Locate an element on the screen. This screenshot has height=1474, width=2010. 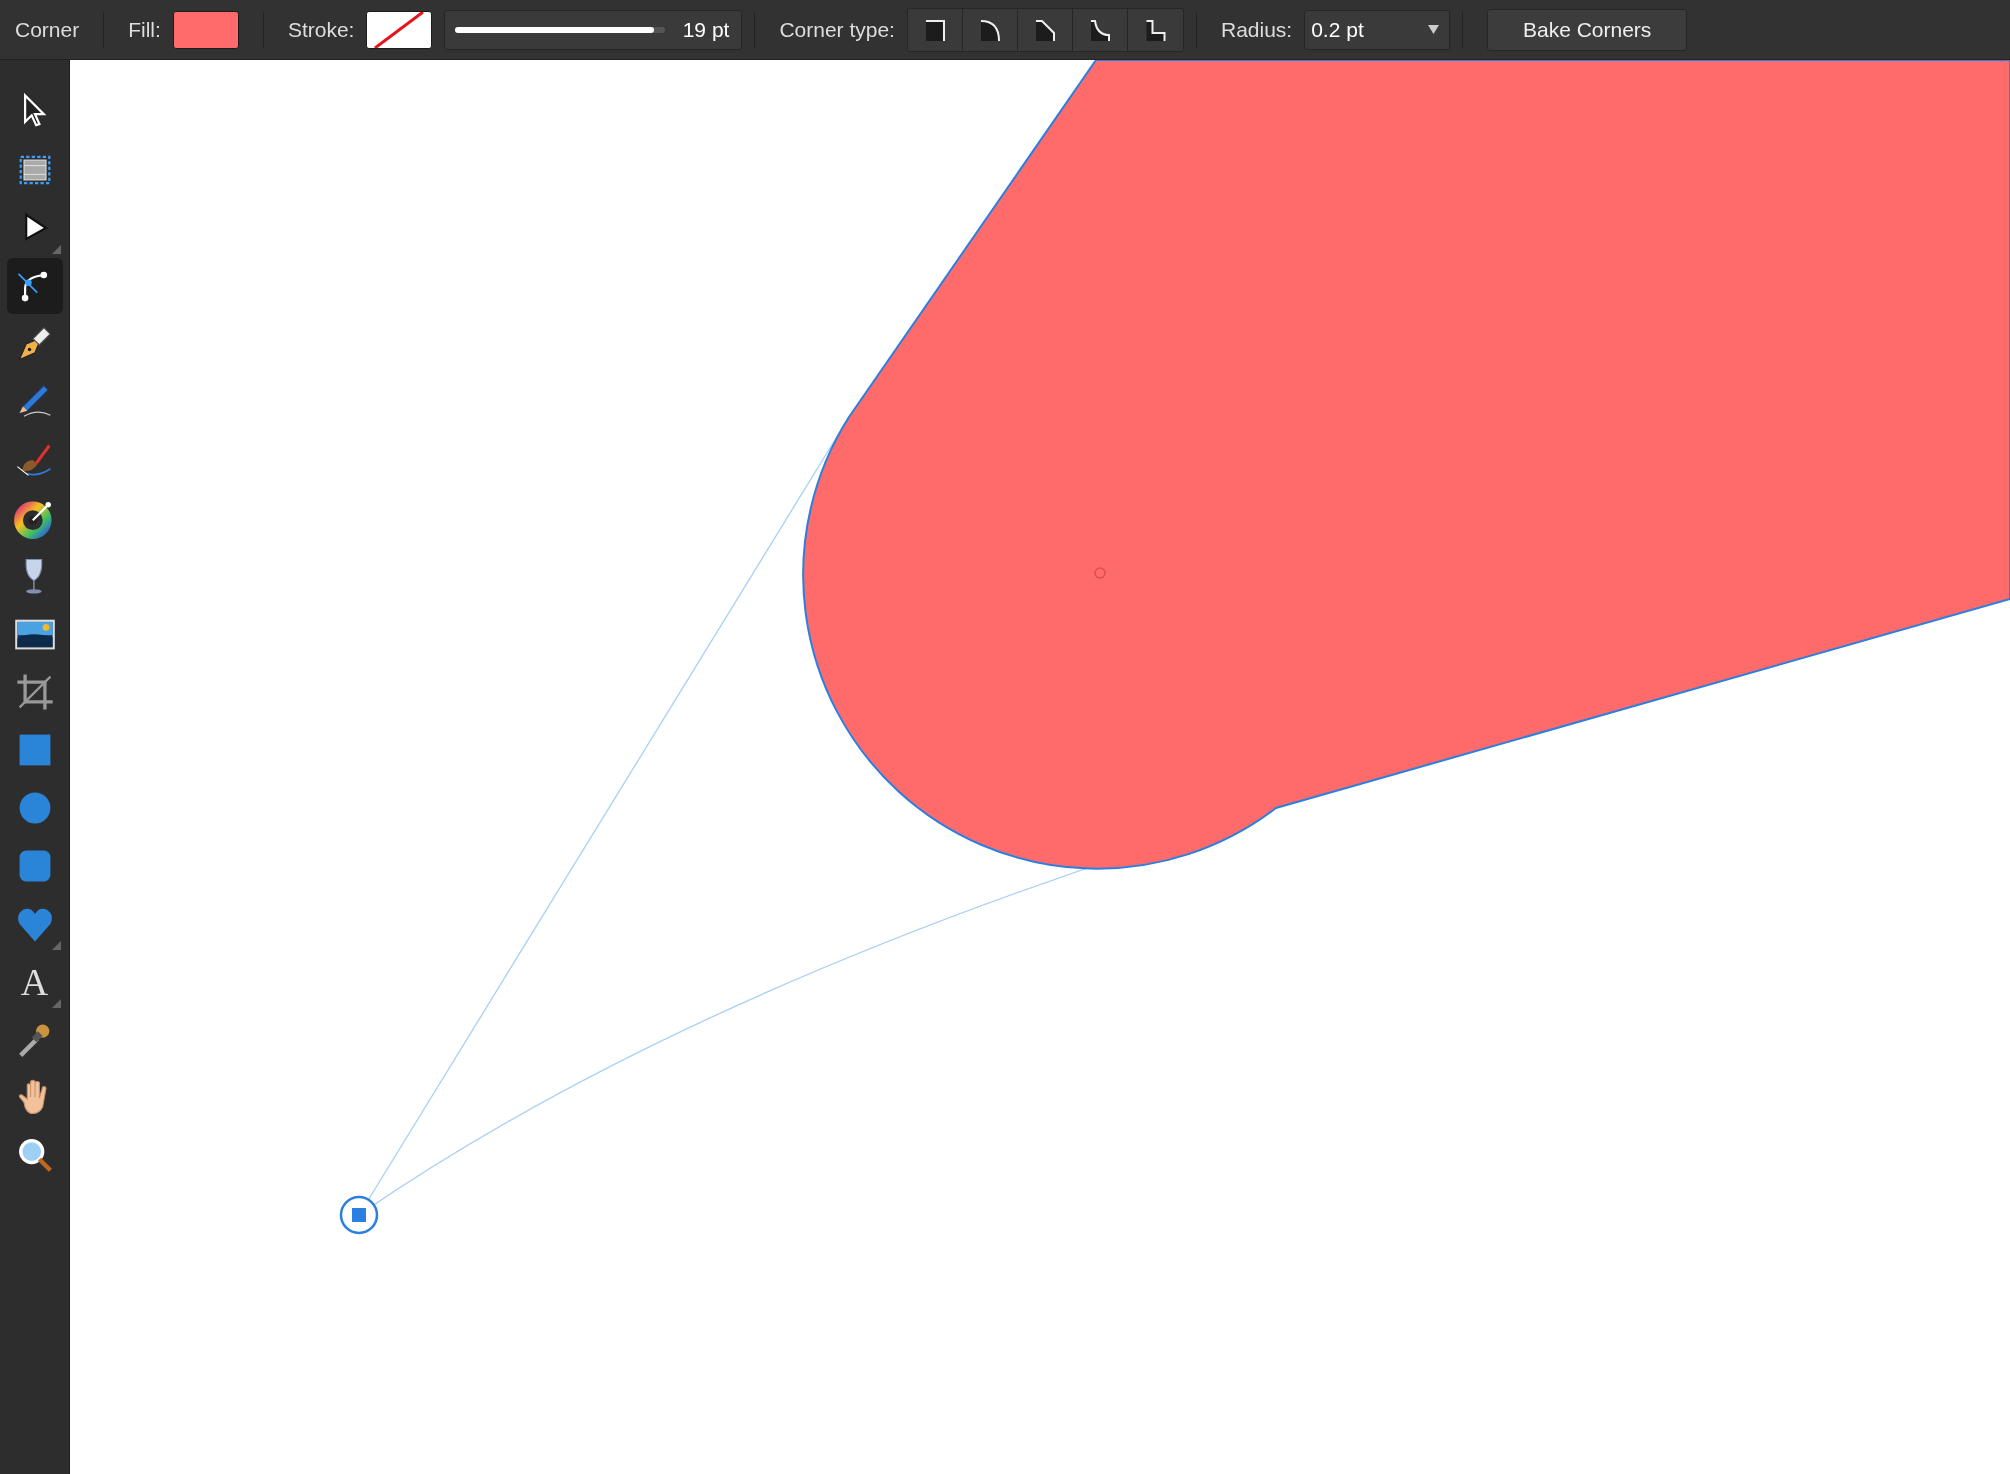
center-marker-icon is located at coordinates (1100, 573).